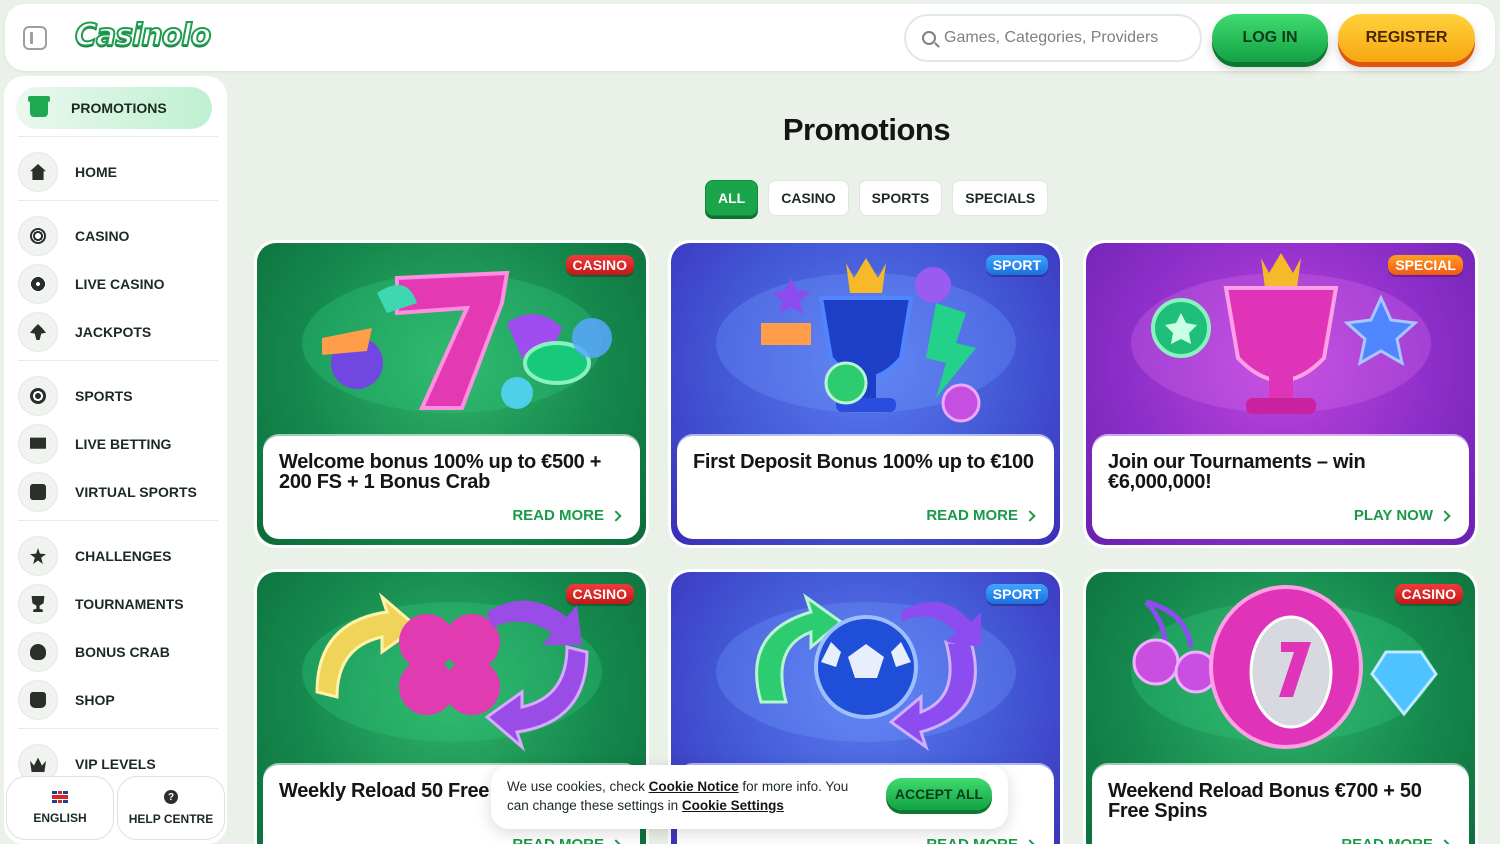 This screenshot has width=1500, height=844. I want to click on casinolo-logo: Casinolo, so click(143, 35).